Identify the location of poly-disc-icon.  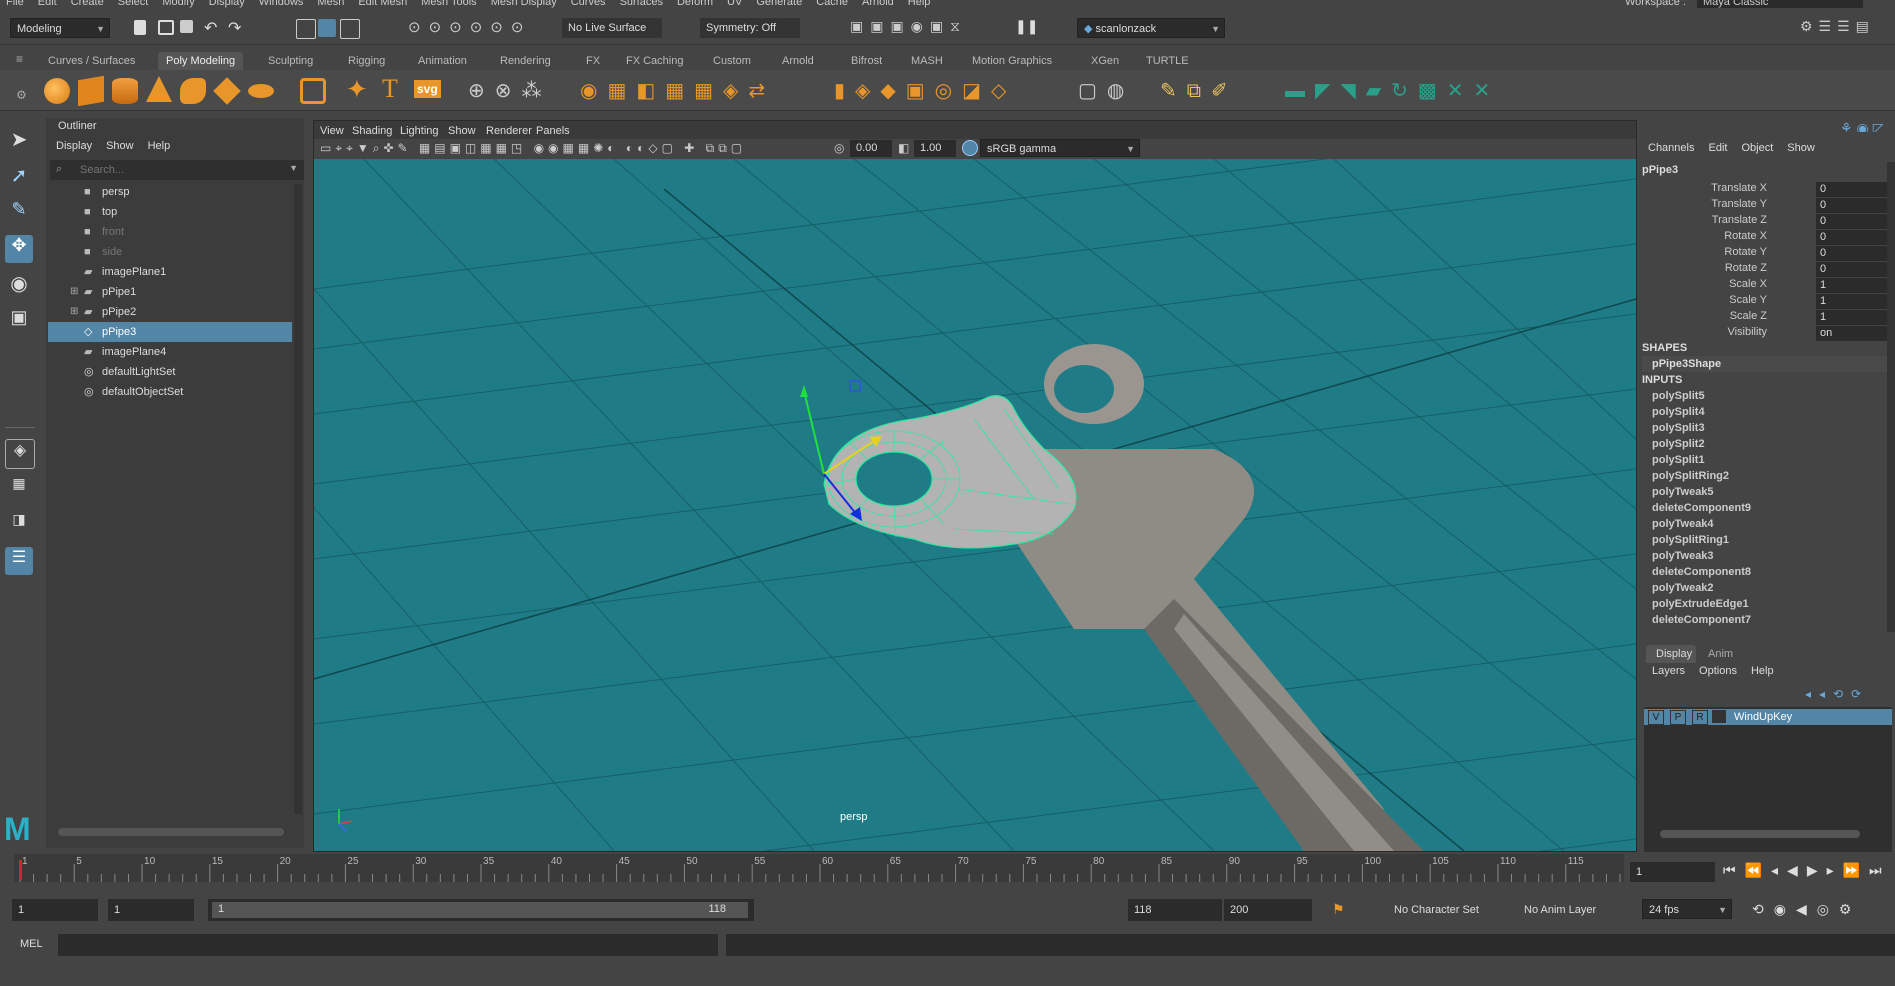
(261, 91).